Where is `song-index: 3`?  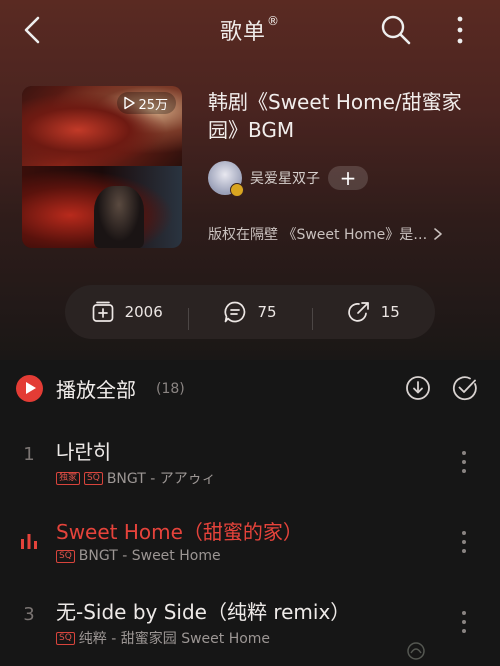
song-index: 3 is located at coordinates (29, 614).